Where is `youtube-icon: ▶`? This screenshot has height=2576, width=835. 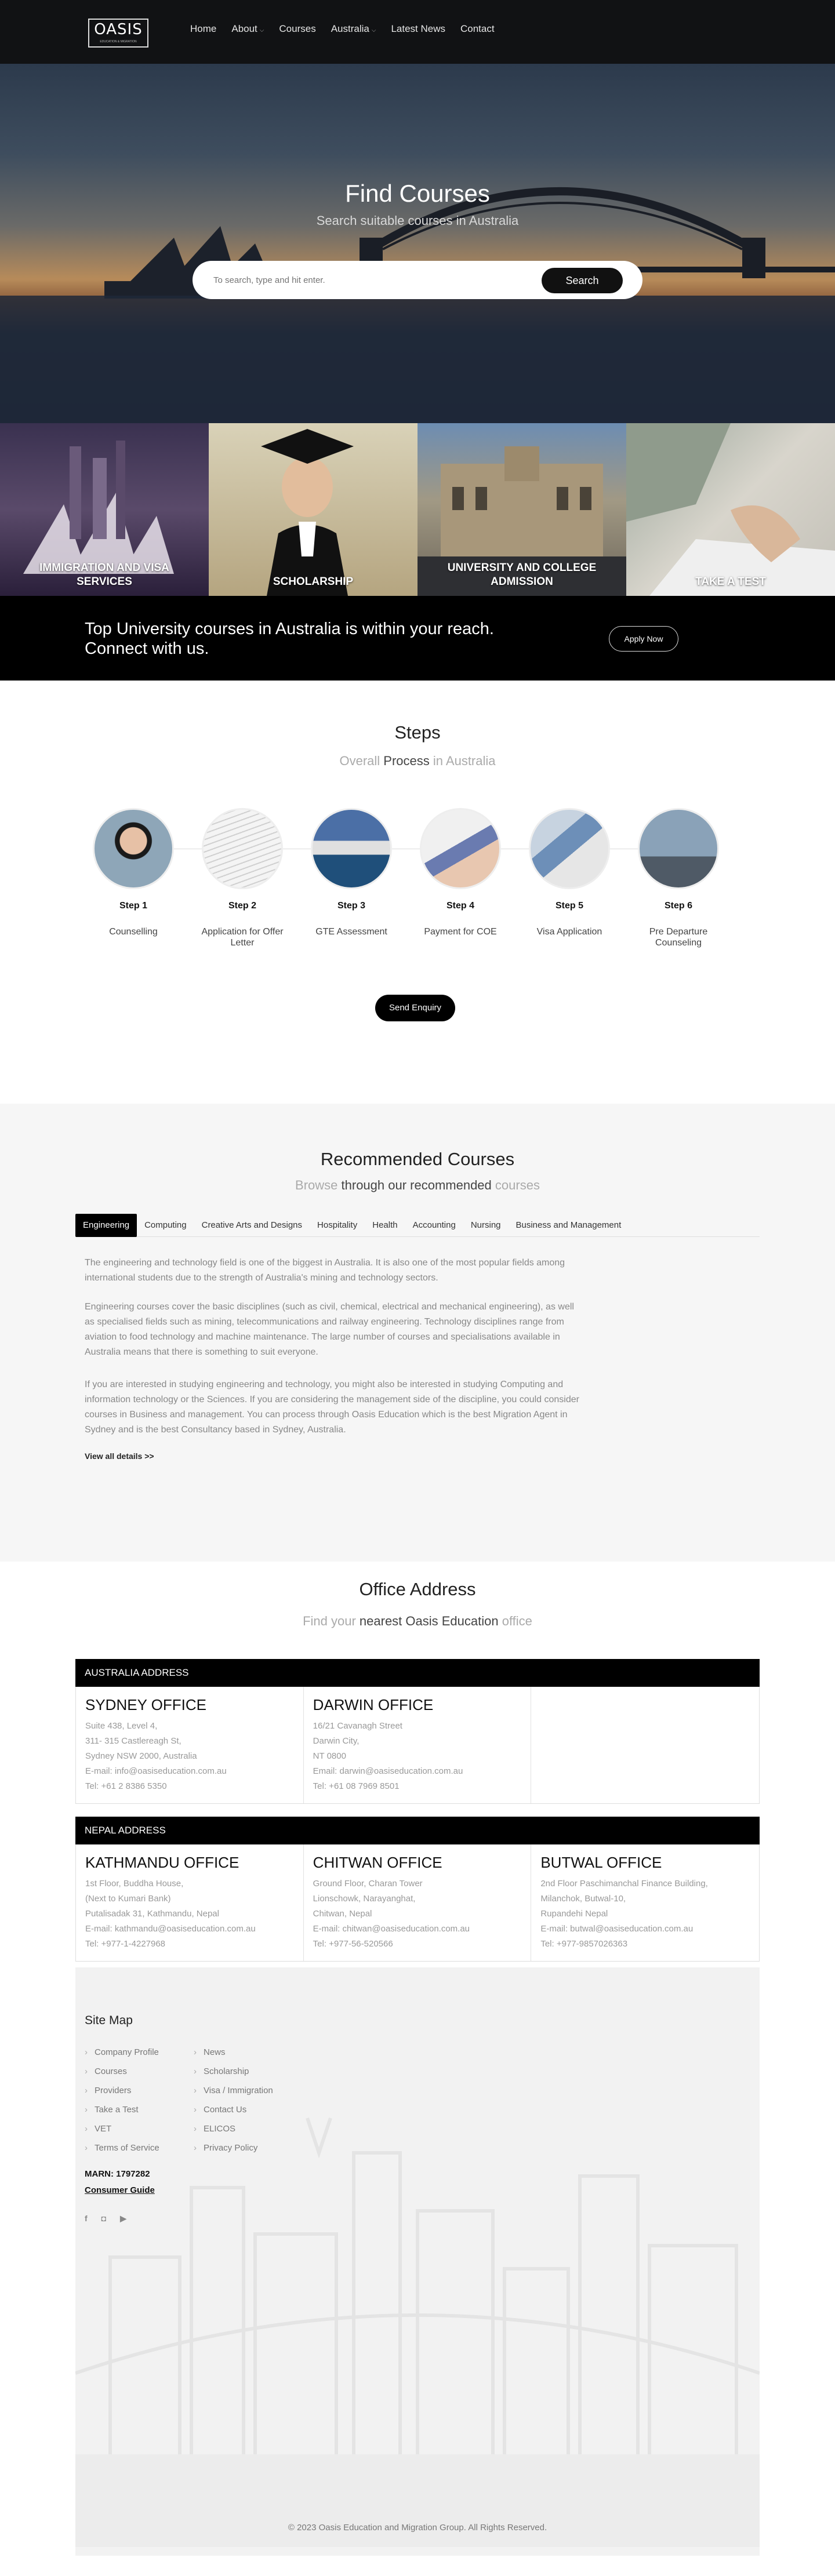
youtube-icon: ▶ is located at coordinates (123, 2219).